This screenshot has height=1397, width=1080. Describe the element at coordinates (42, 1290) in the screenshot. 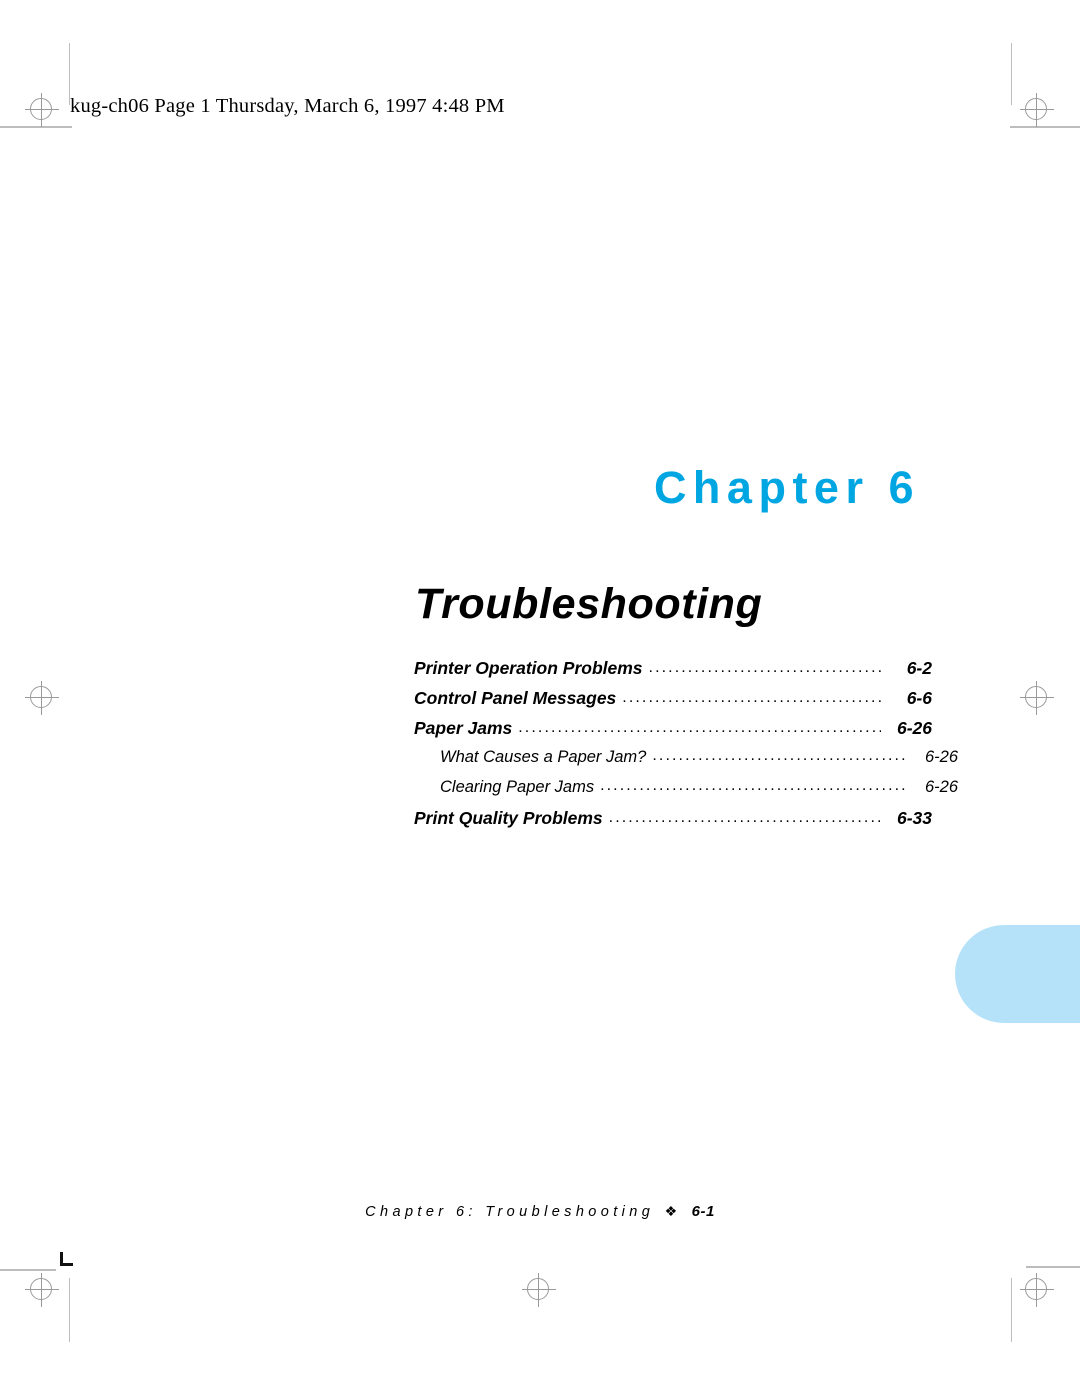

I see `registration-target-icon-bottom-left` at that location.